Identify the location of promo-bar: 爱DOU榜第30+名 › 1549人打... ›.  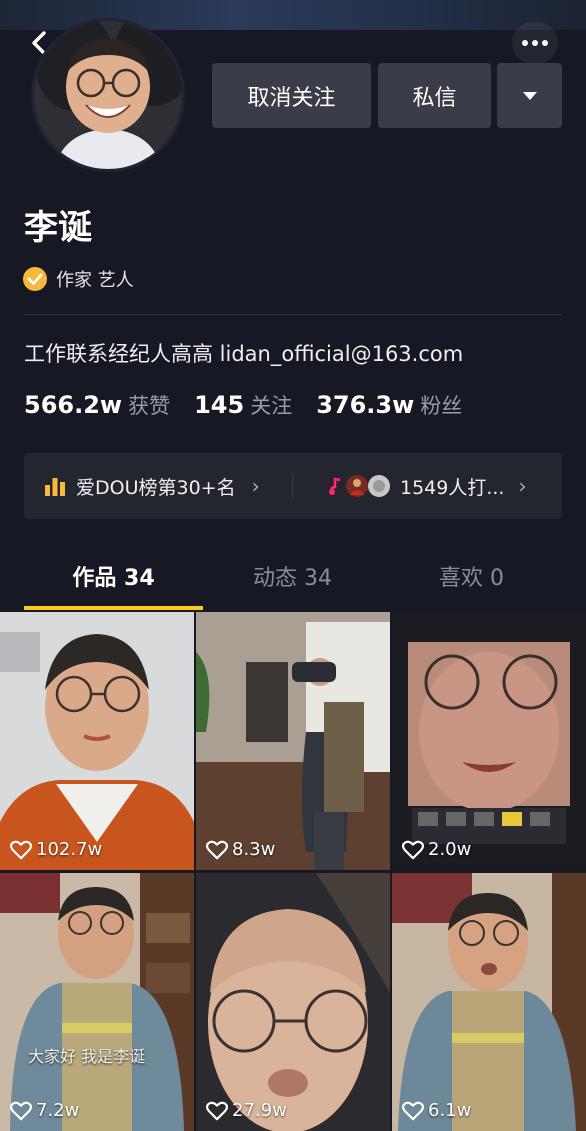
(293, 486).